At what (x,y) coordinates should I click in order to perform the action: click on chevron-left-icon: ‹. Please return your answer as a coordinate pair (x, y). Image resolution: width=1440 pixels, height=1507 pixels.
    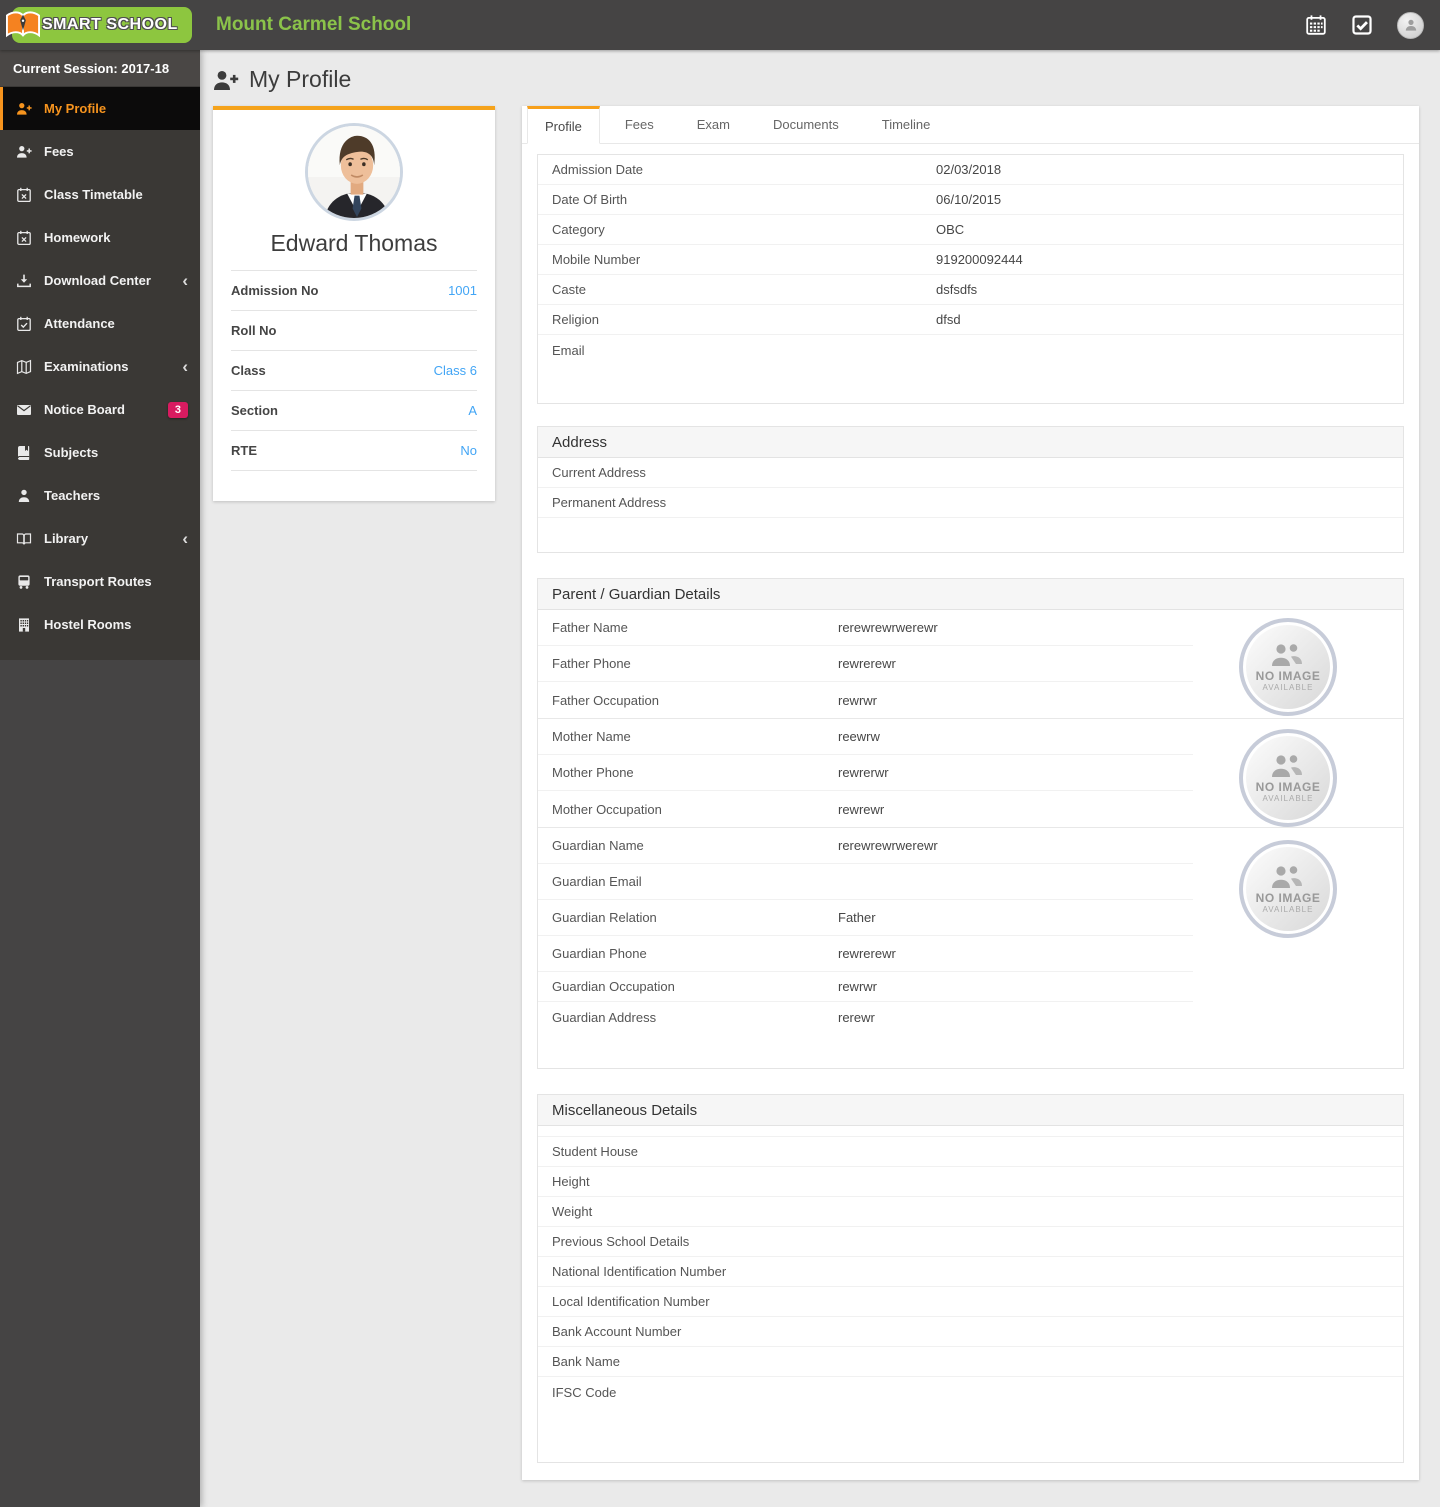
    Looking at the image, I should click on (185, 538).